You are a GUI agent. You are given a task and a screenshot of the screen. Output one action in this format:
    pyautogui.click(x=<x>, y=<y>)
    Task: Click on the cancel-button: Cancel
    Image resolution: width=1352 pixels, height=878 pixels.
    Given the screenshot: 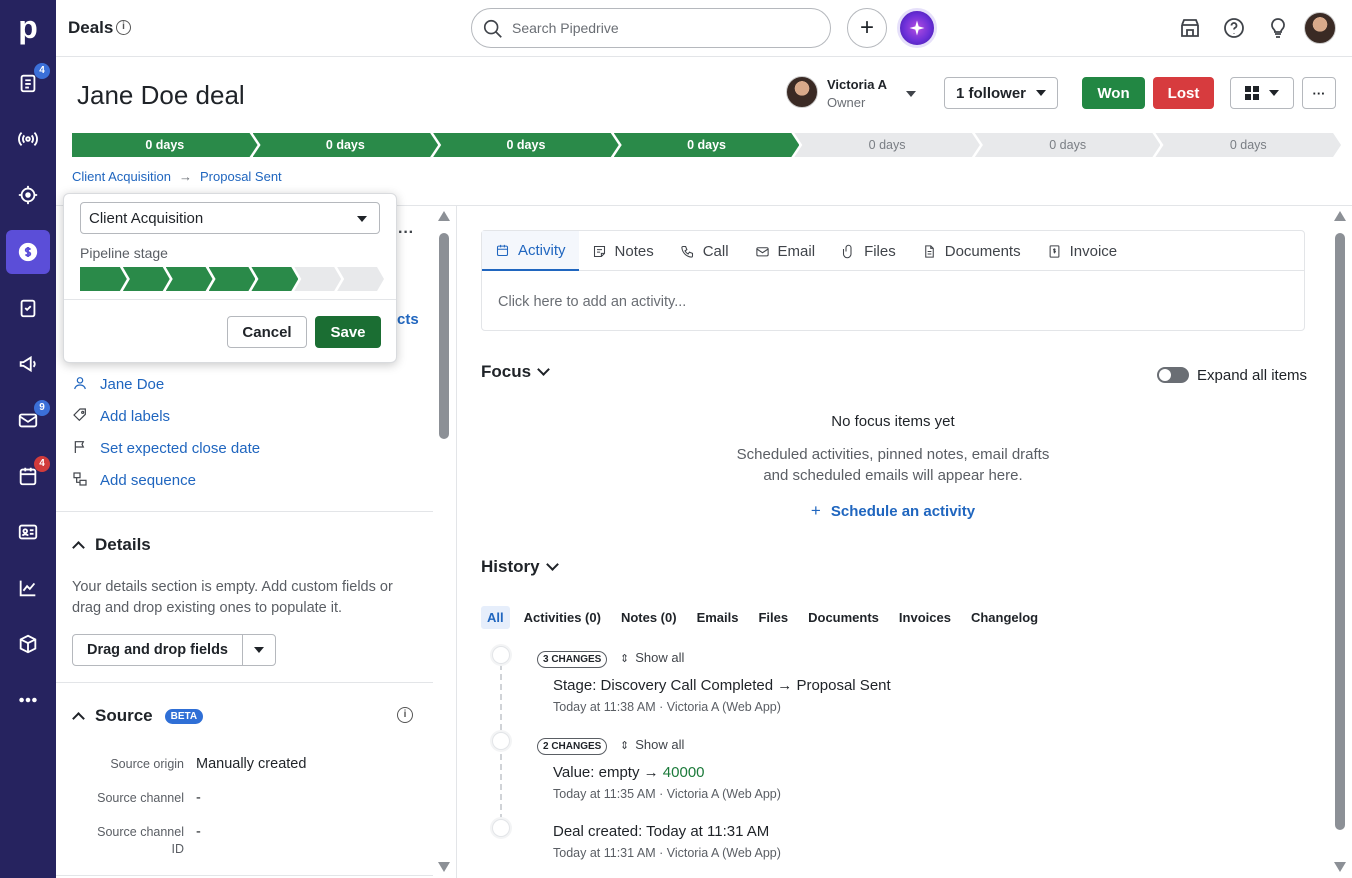 What is the action you would take?
    pyautogui.click(x=267, y=332)
    